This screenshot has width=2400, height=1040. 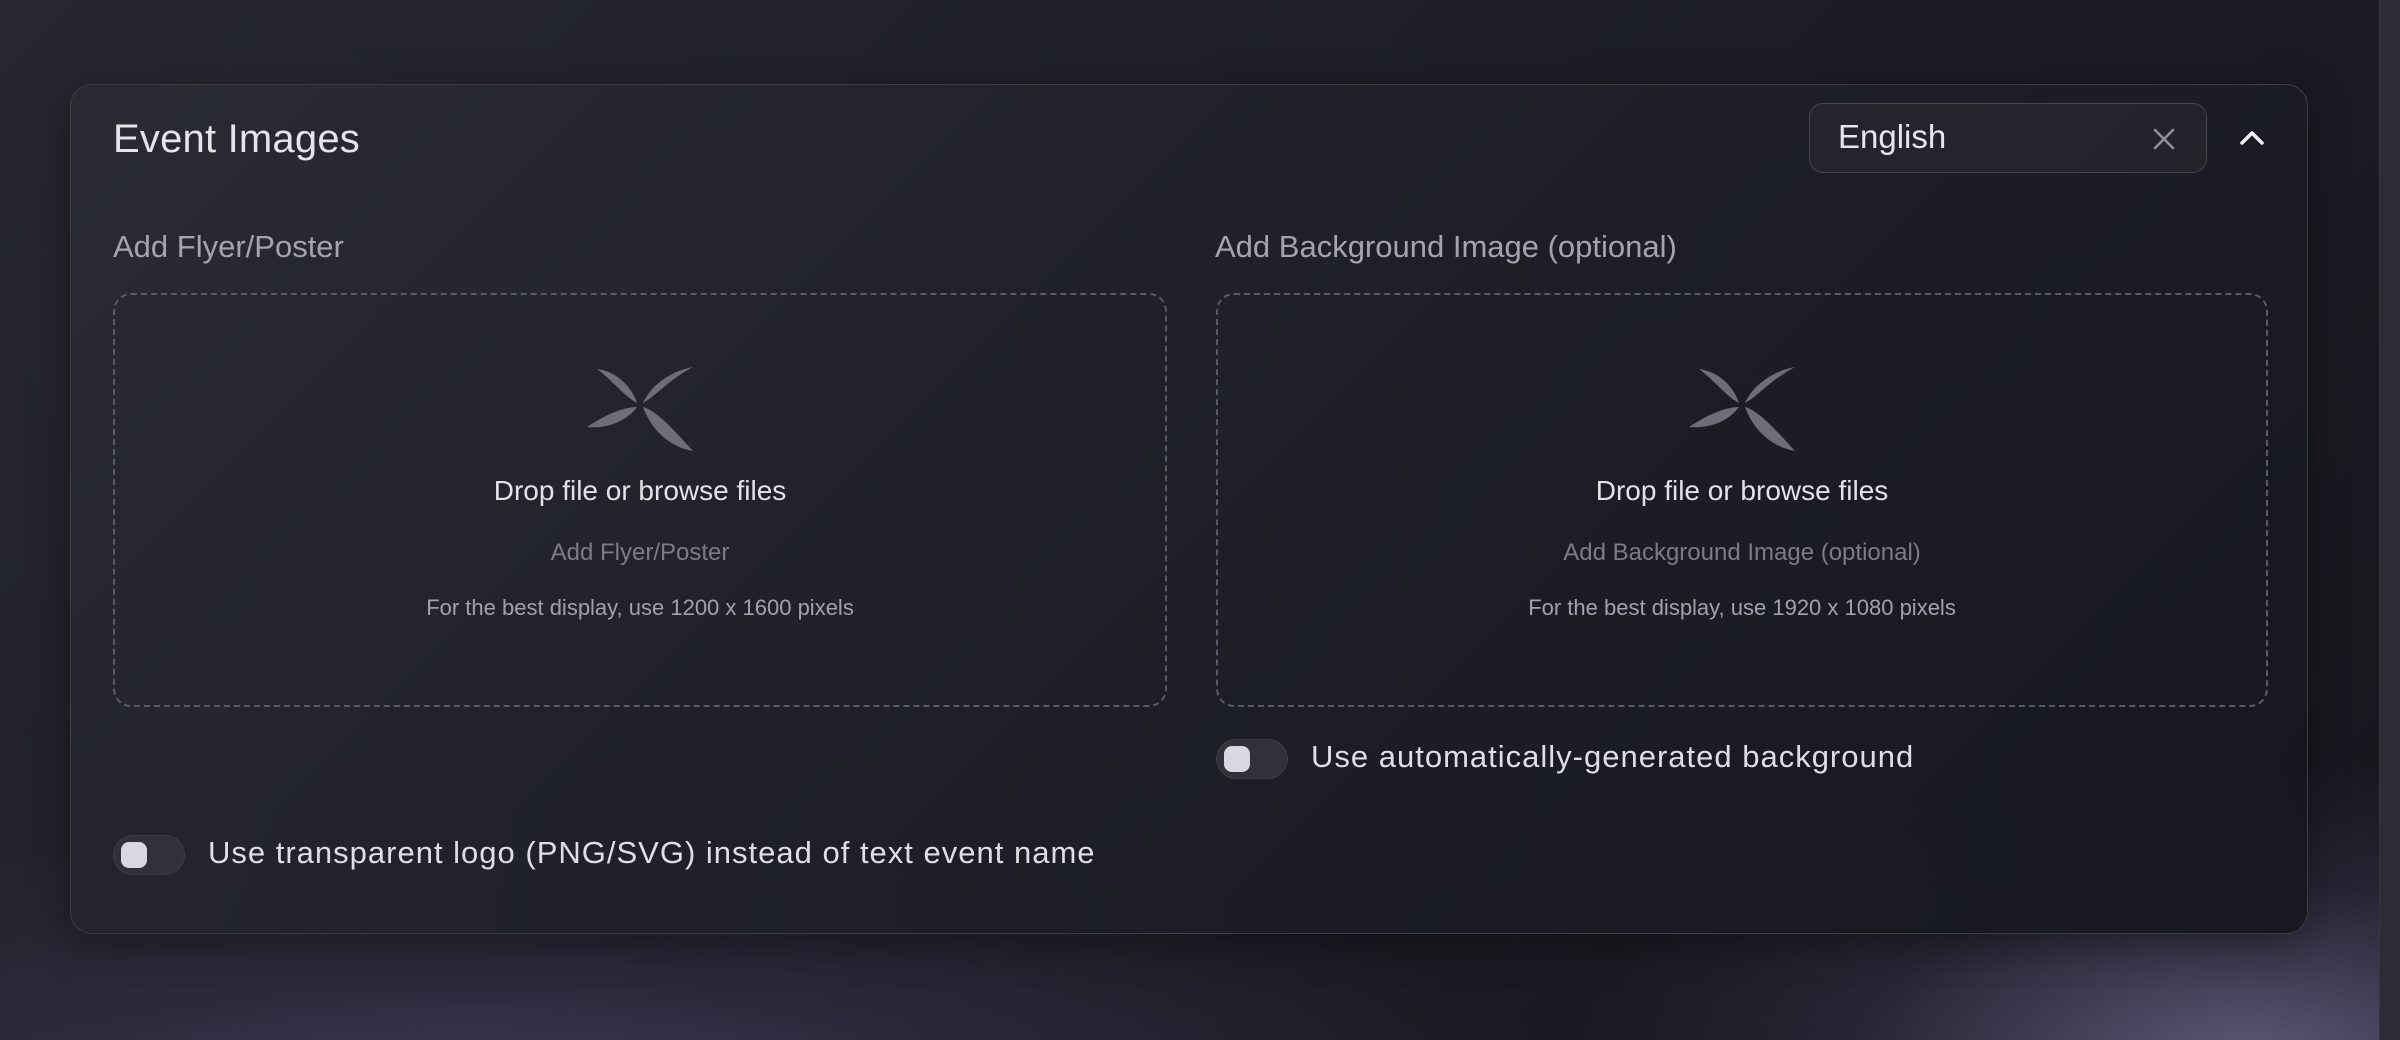 What do you see at coordinates (640, 552) in the screenshot?
I see `flyer-dropzone-subtitle: Add Flyer/Poster` at bounding box center [640, 552].